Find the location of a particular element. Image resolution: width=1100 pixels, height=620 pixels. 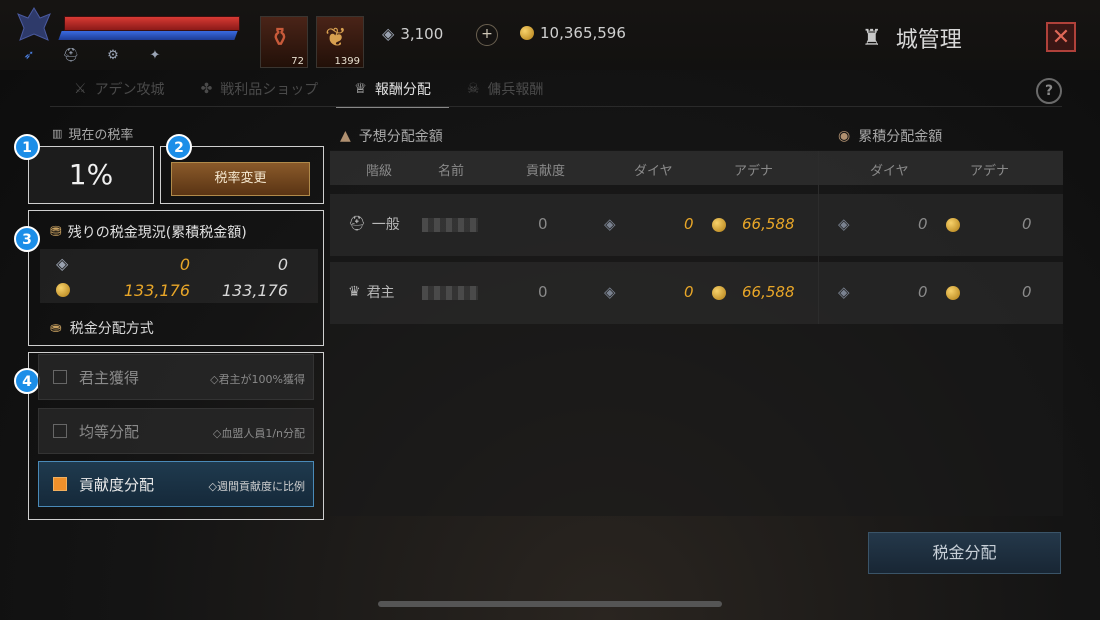

potion-slot: ⚱ 72 is located at coordinates (284, 42).